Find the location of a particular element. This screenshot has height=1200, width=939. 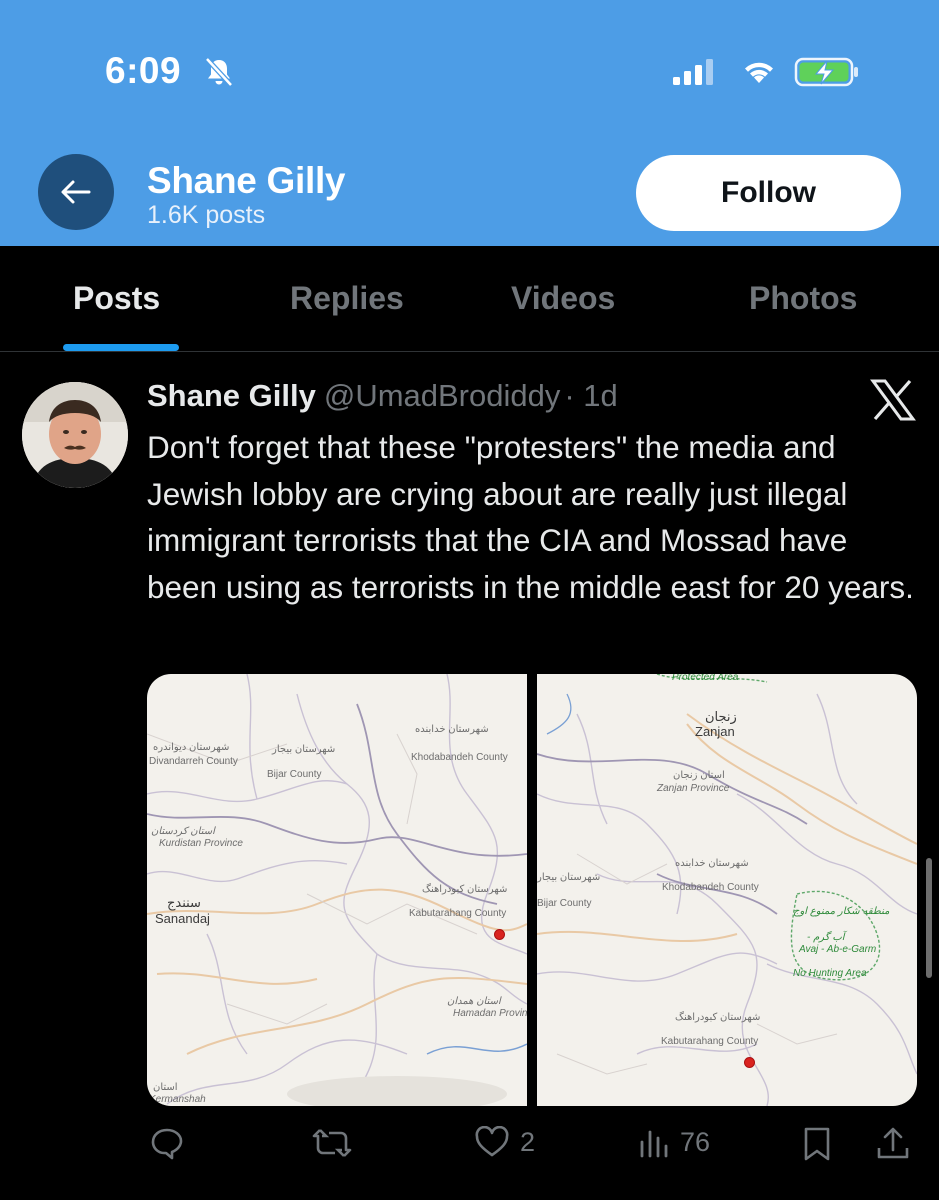

map-label: Protected Area is located at coordinates (705, 678).